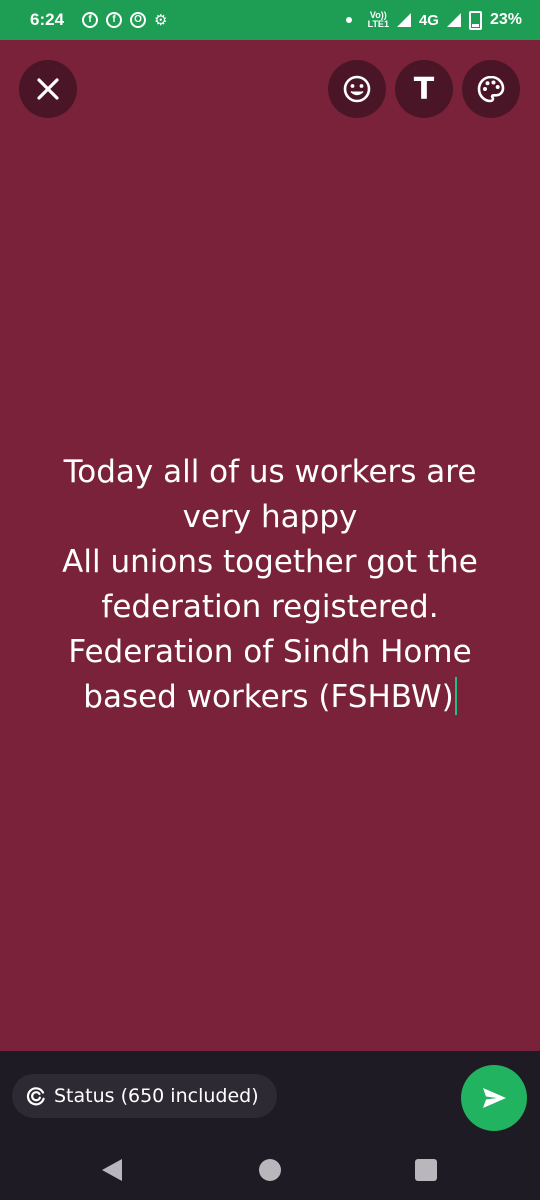  I want to click on status-bar: 6:24 f f O ⚙ Vo)) LTE1 4G 23%, so click(270, 20).